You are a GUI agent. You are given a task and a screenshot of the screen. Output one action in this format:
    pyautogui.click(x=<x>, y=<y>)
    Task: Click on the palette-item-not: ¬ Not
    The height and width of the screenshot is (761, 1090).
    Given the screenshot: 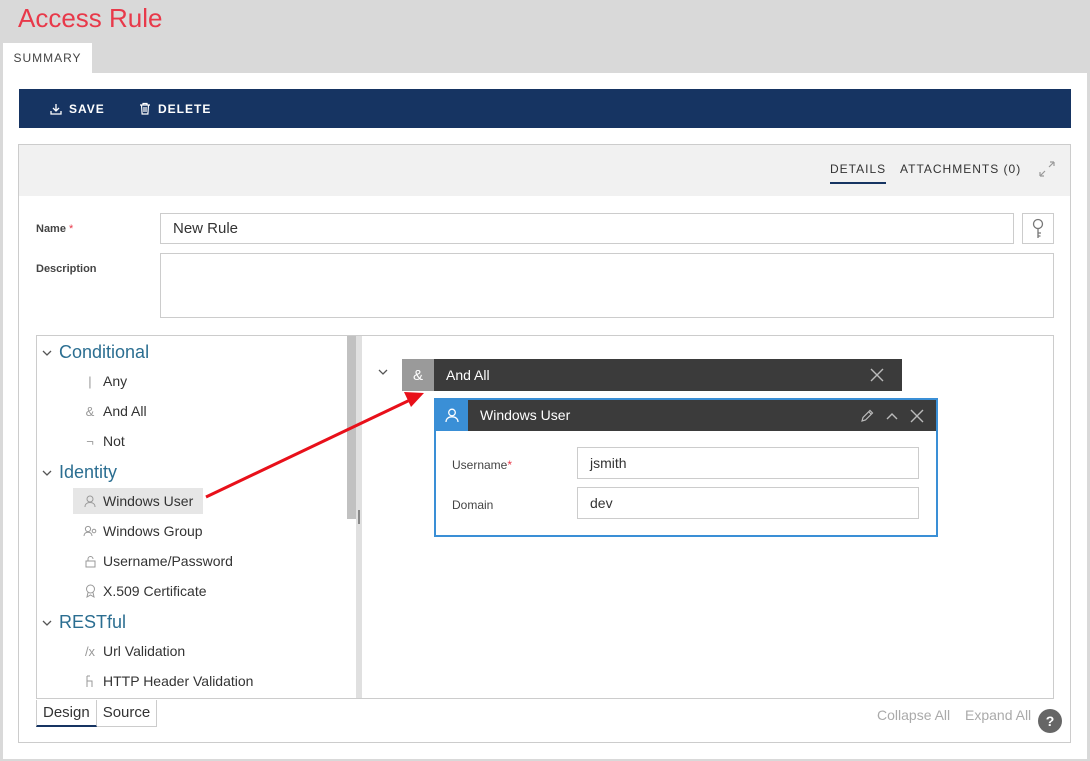 What is the action you would take?
    pyautogui.click(x=104, y=441)
    